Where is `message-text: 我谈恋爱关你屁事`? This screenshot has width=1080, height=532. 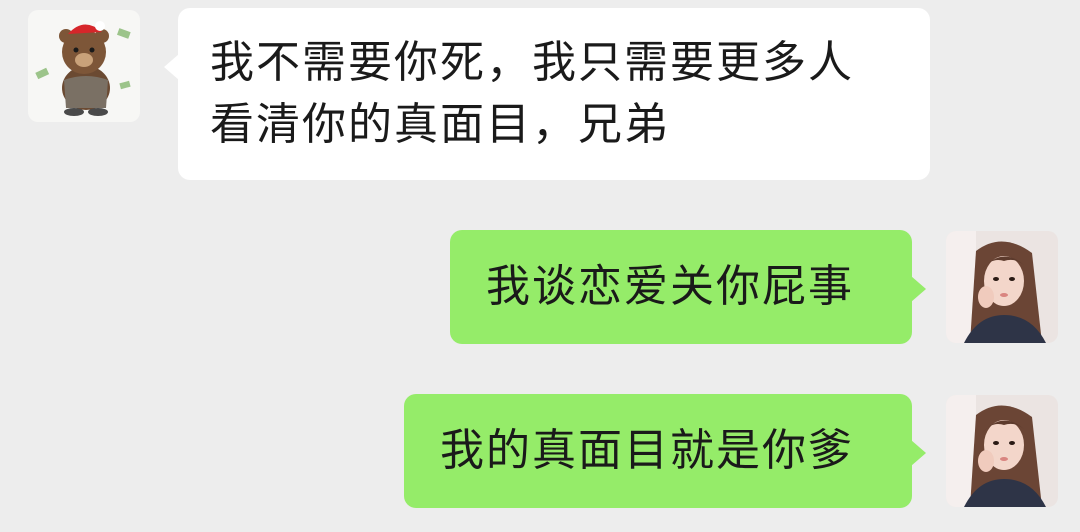 message-text: 我谈恋爱关你屁事 is located at coordinates (670, 286).